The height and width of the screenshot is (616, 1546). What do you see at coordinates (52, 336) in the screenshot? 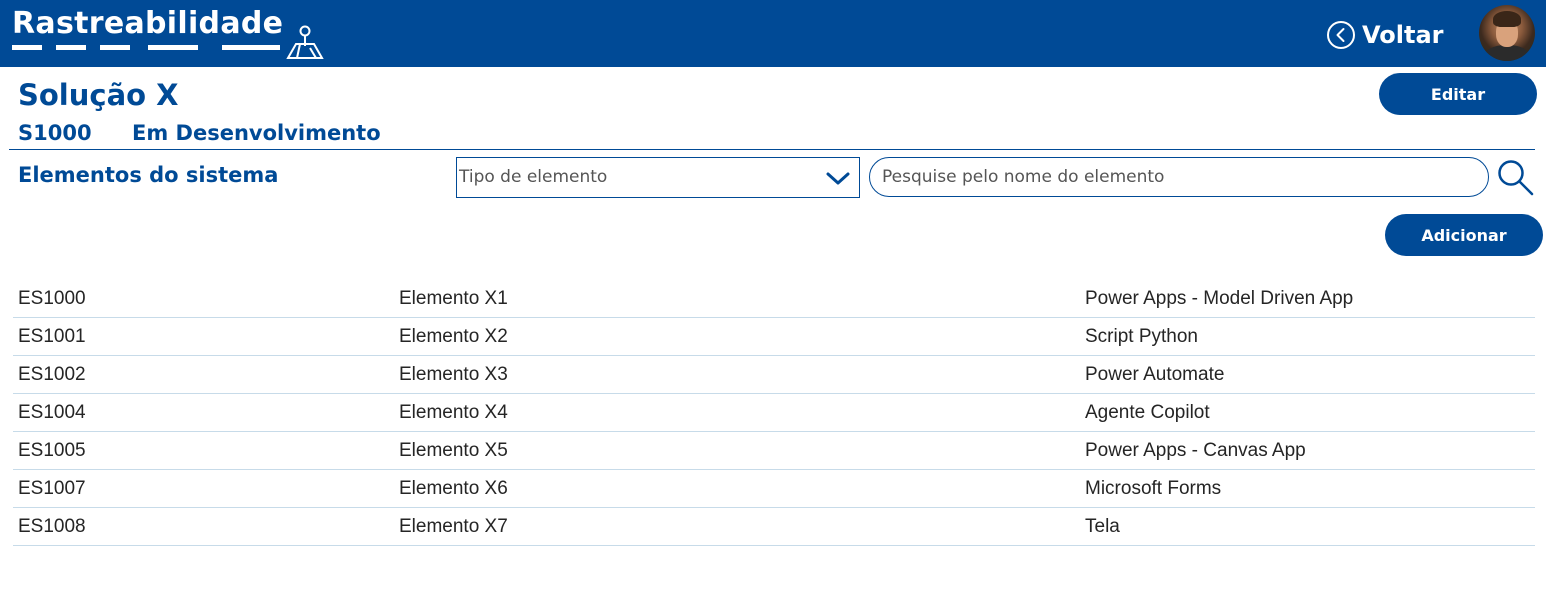
I see `element-code: ES1001` at bounding box center [52, 336].